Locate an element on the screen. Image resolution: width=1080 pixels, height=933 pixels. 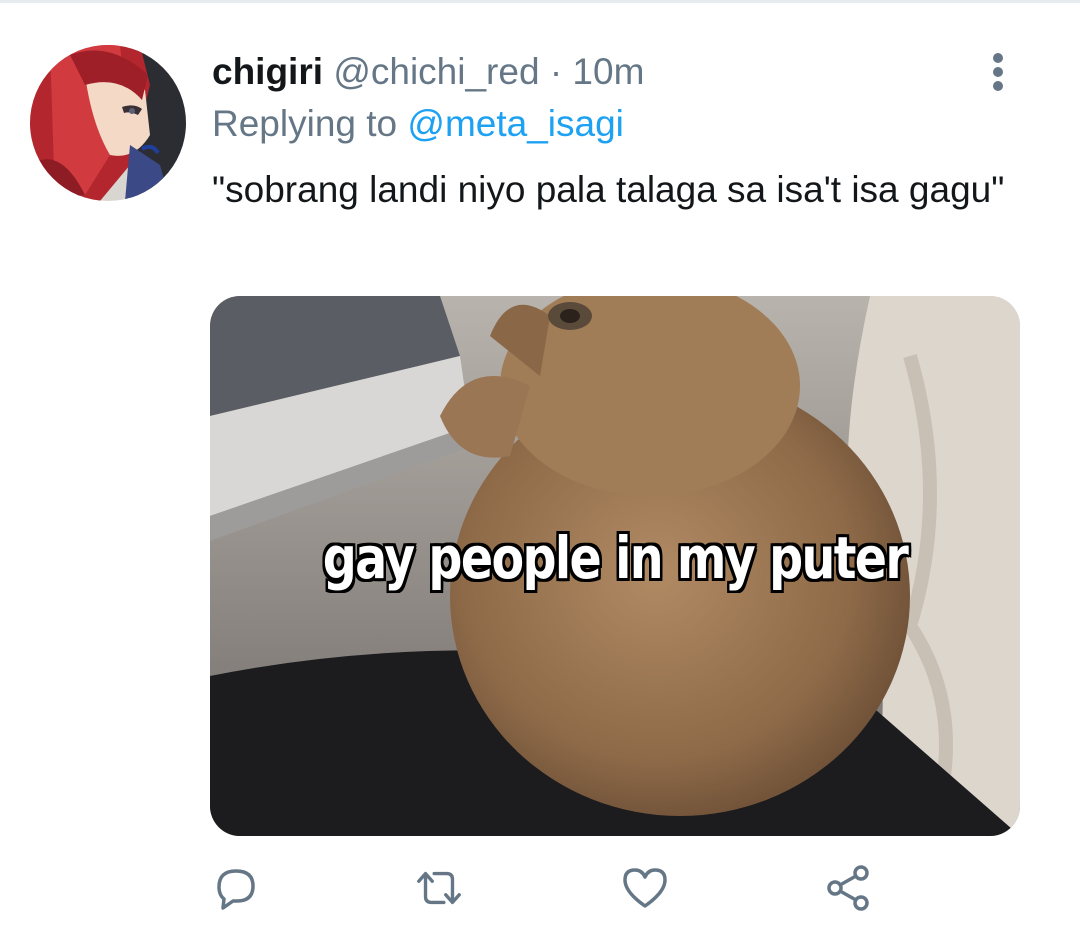
like-button is located at coordinates (645, 888).